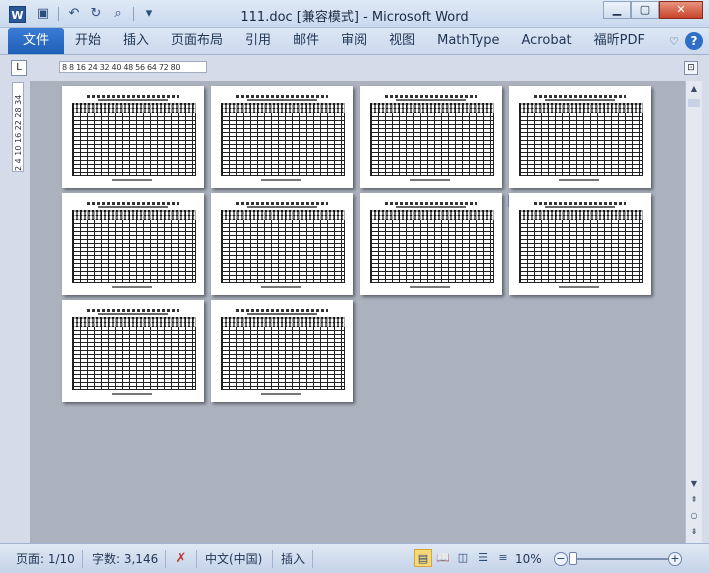 Image resolution: width=709 pixels, height=573 pixels. I want to click on minimize-button: ▁, so click(617, 10).